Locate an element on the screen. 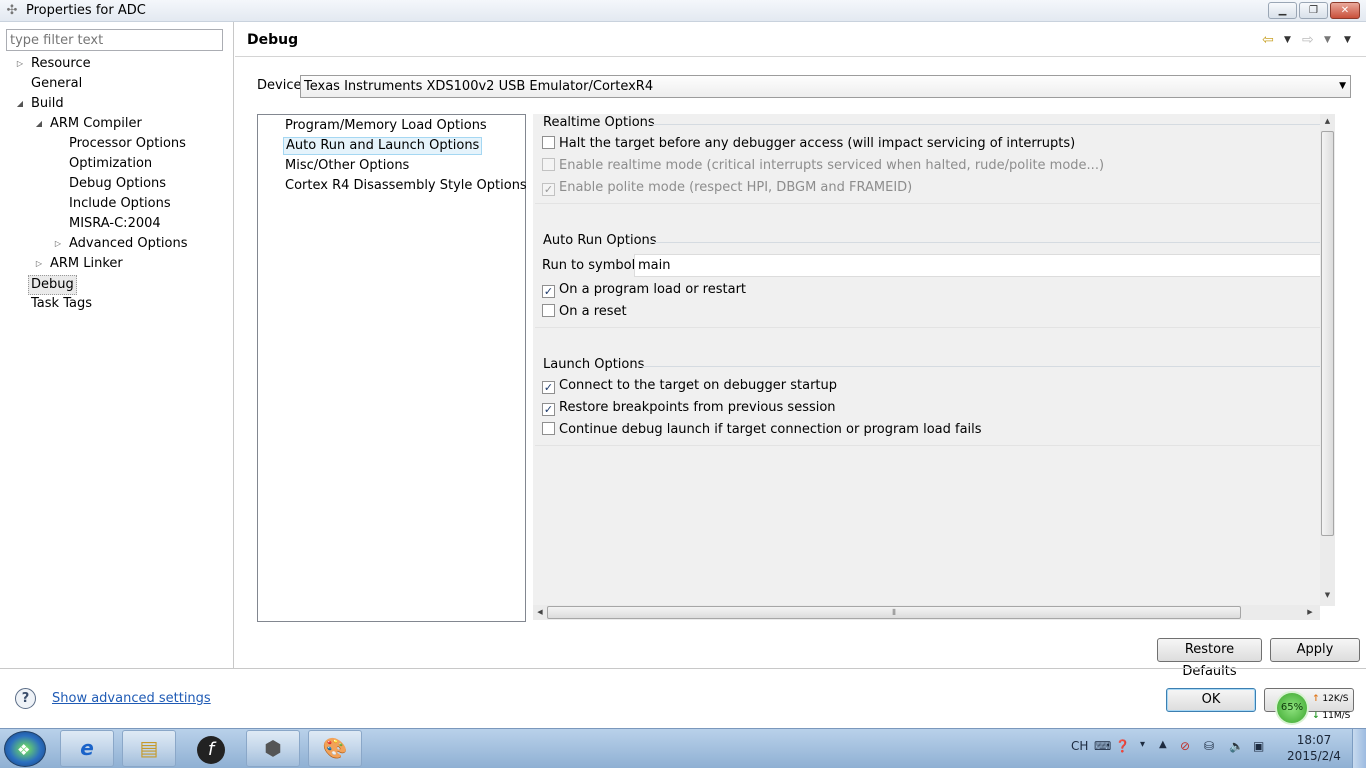 The image size is (1366, 768). tree-item-include-options: Include Options is located at coordinates (120, 204).